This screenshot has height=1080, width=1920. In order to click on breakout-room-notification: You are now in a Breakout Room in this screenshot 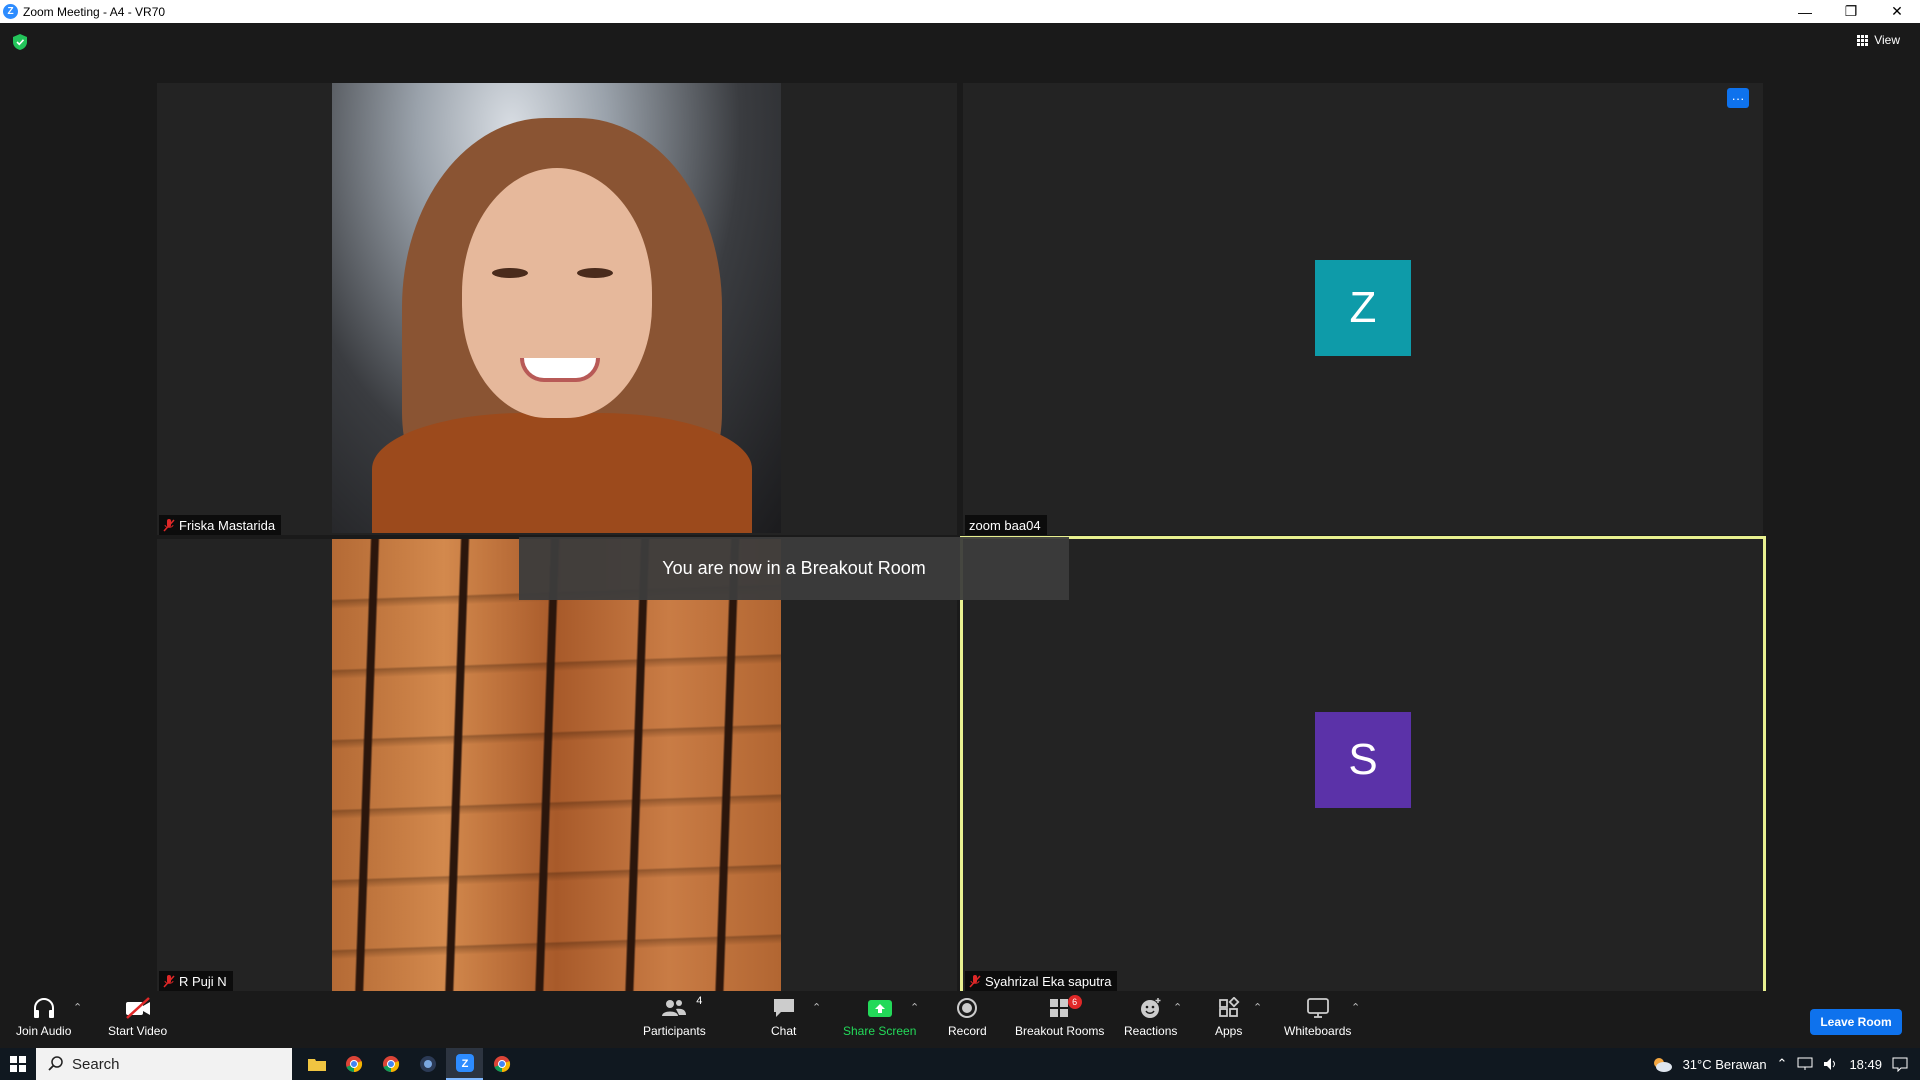, I will do `click(794, 568)`.